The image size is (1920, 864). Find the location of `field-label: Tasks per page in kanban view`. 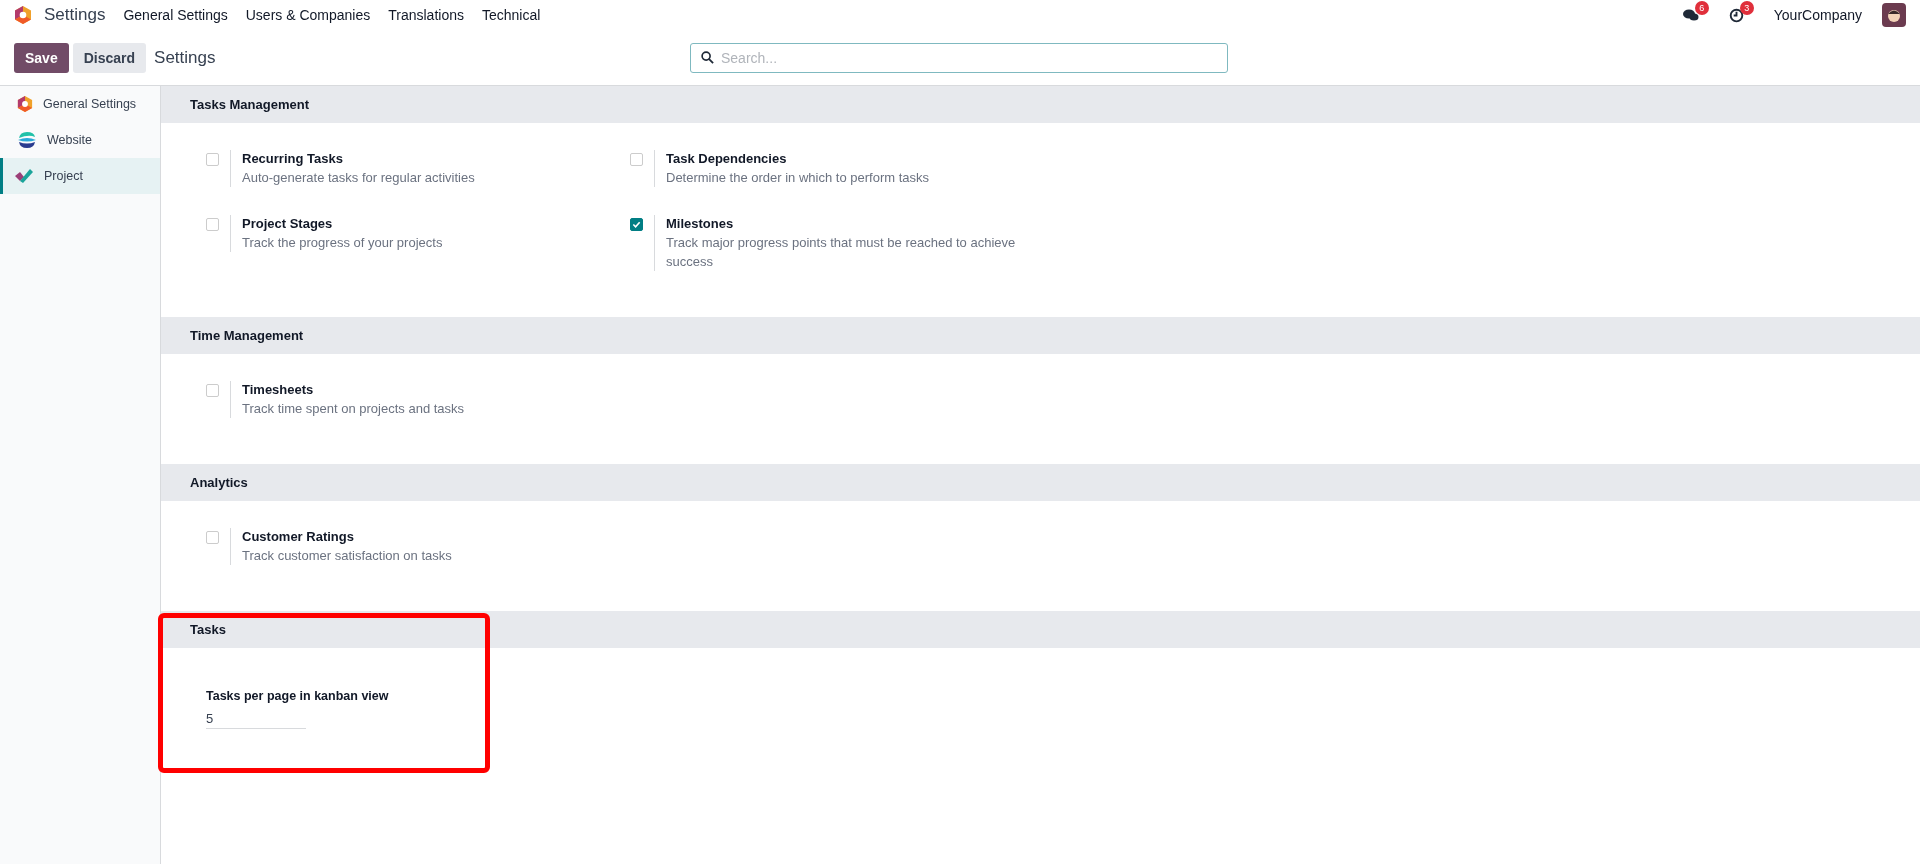

field-label: Tasks per page in kanban view is located at coordinates (298, 696).